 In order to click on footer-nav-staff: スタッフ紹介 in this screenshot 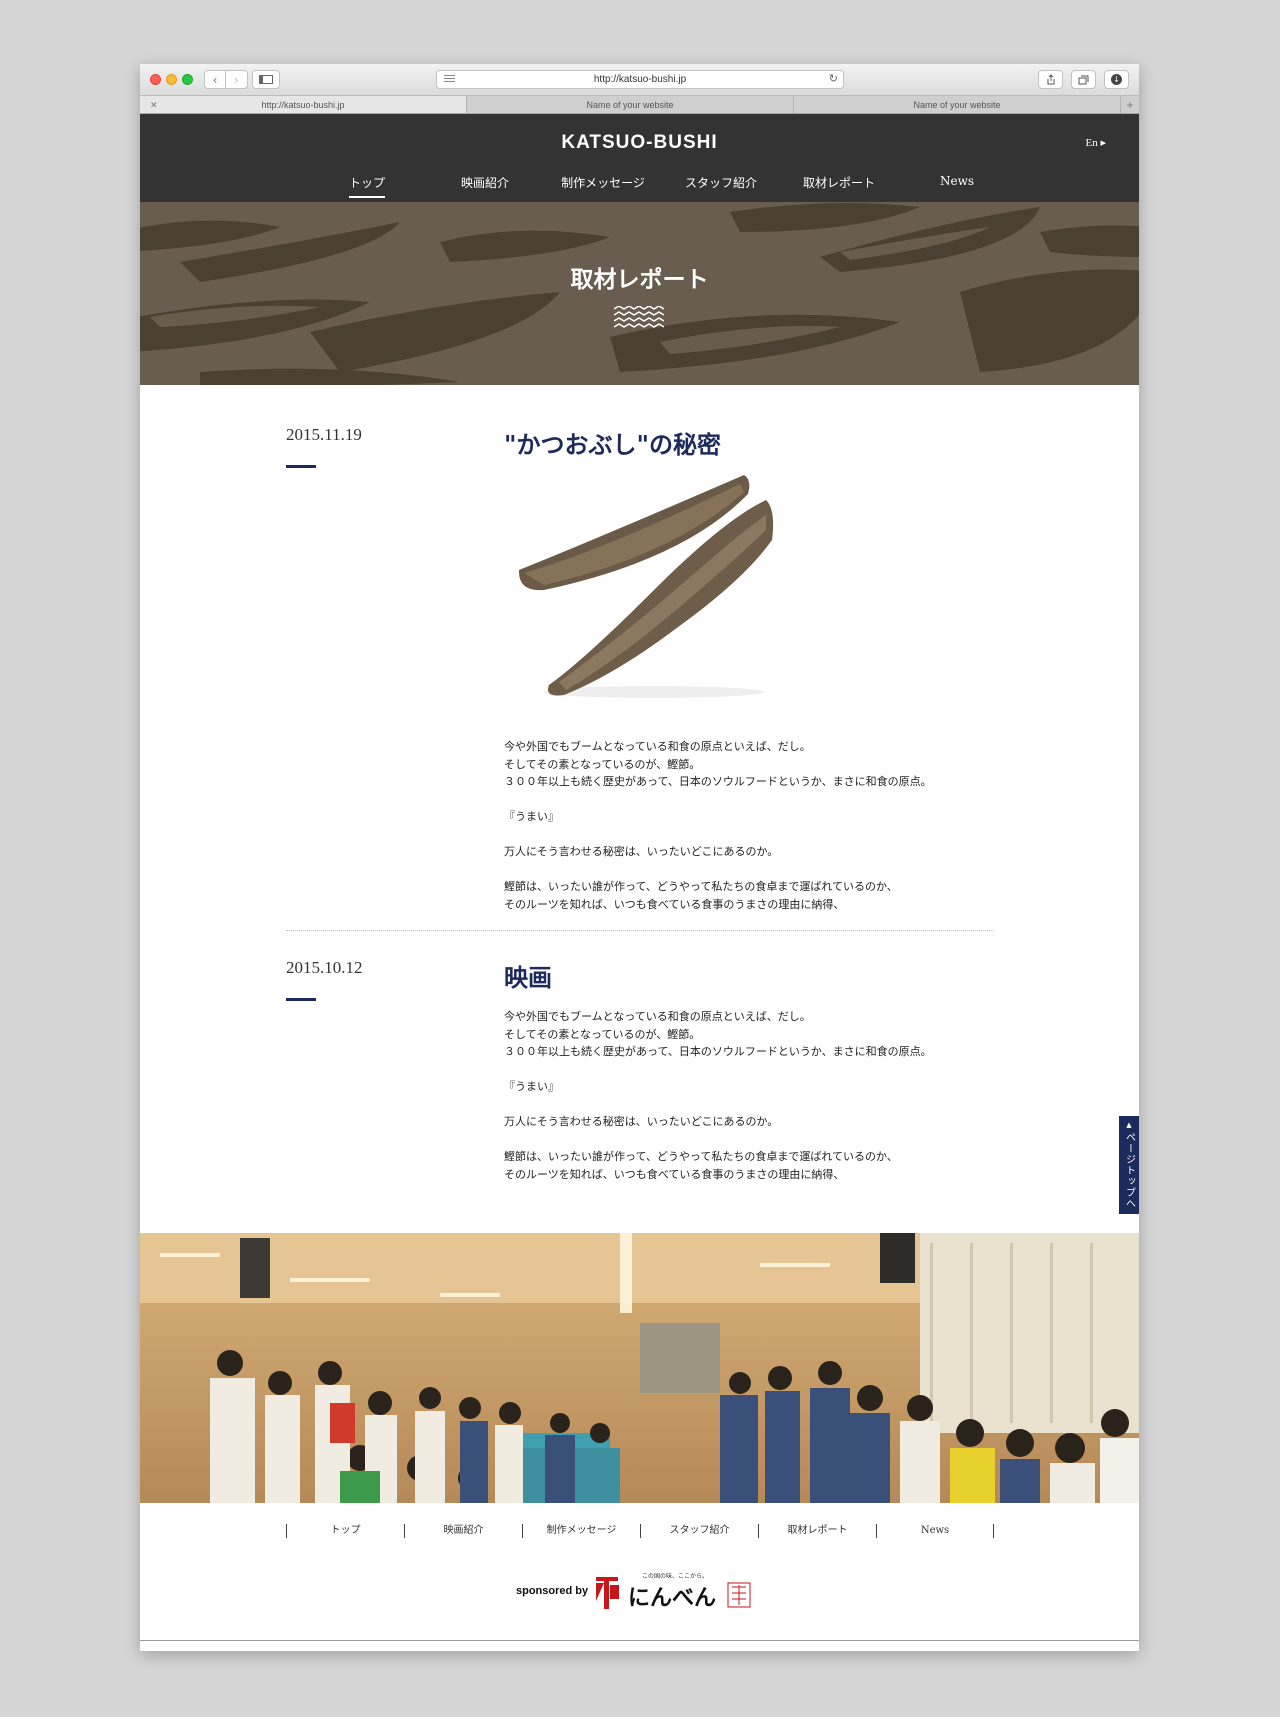, I will do `click(699, 1531)`.